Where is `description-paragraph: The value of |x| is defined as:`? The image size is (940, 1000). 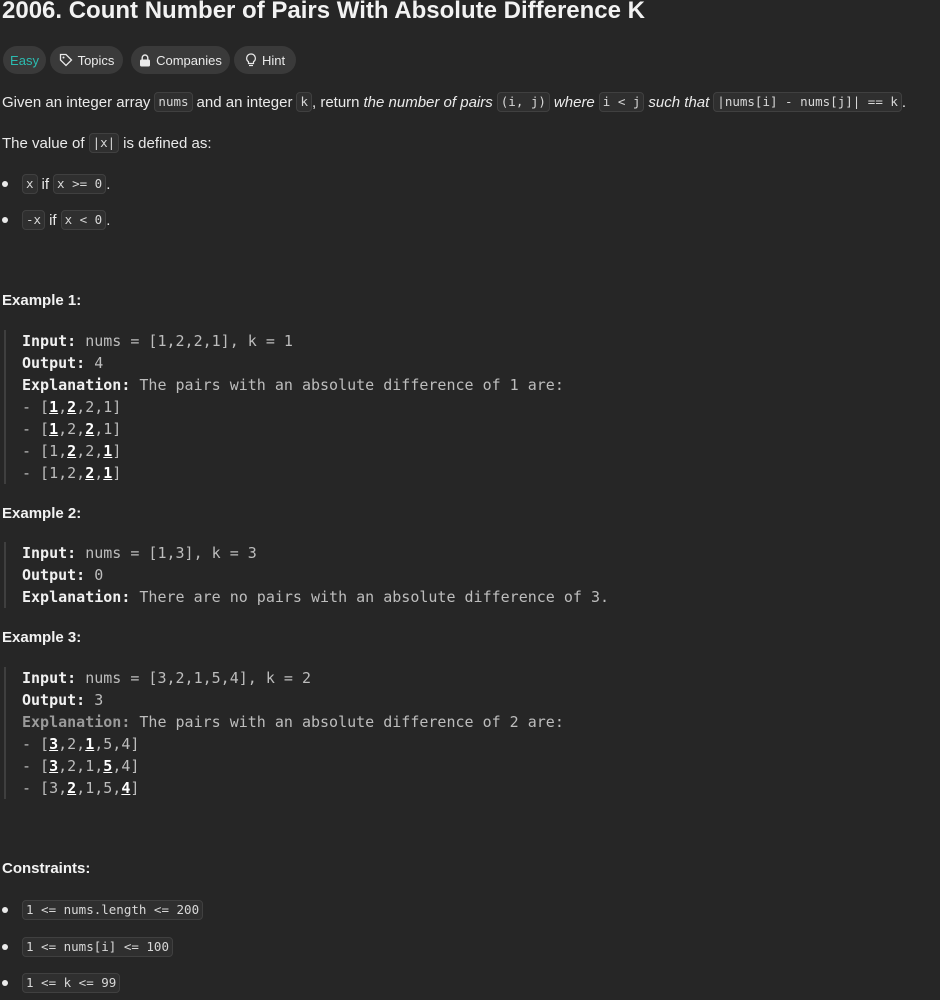
description-paragraph: The value of |x| is defined as: is located at coordinates (107, 143).